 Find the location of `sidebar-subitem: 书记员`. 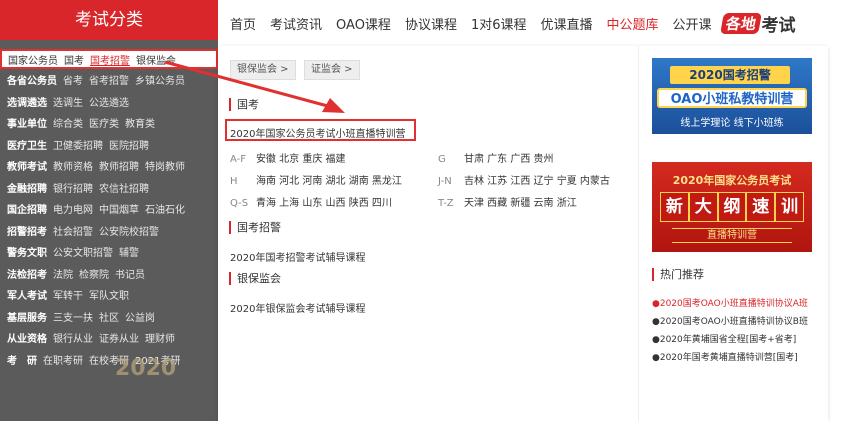

sidebar-subitem: 书记员 is located at coordinates (130, 273).